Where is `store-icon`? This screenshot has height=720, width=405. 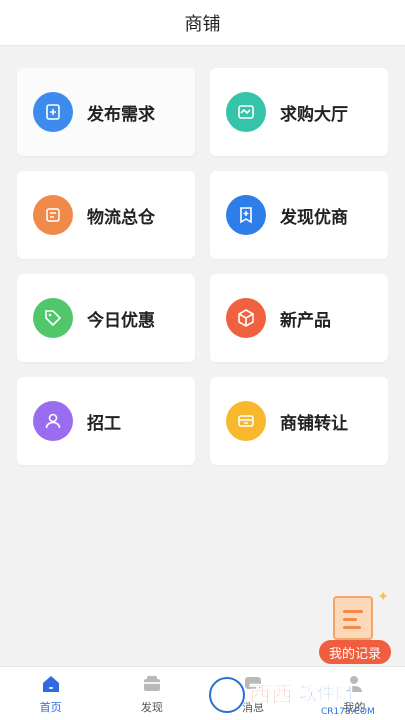
store-icon is located at coordinates (151, 683).